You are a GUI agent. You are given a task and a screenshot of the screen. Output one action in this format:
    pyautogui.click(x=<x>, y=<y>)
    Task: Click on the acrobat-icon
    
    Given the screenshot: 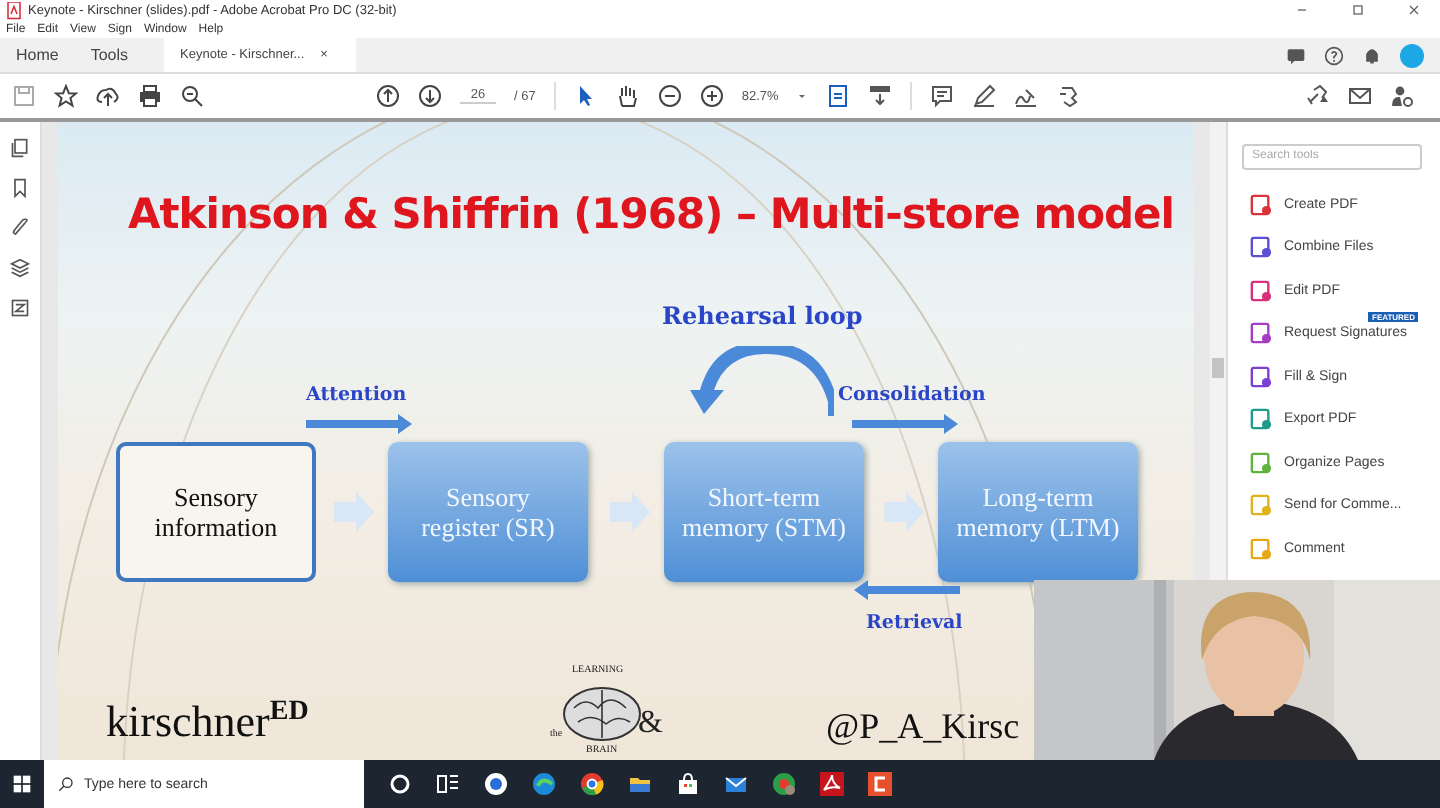 What is the action you would take?
    pyautogui.click(x=832, y=784)
    